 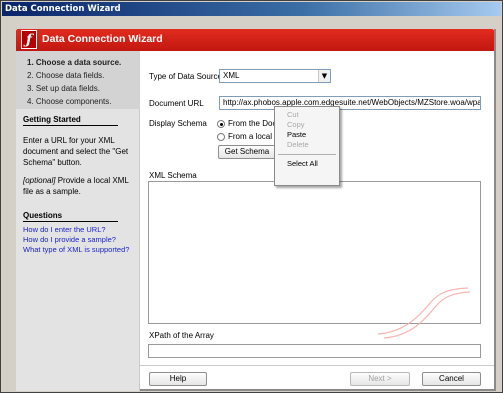 I want to click on xml-schema-label: XML Schema, so click(x=173, y=175).